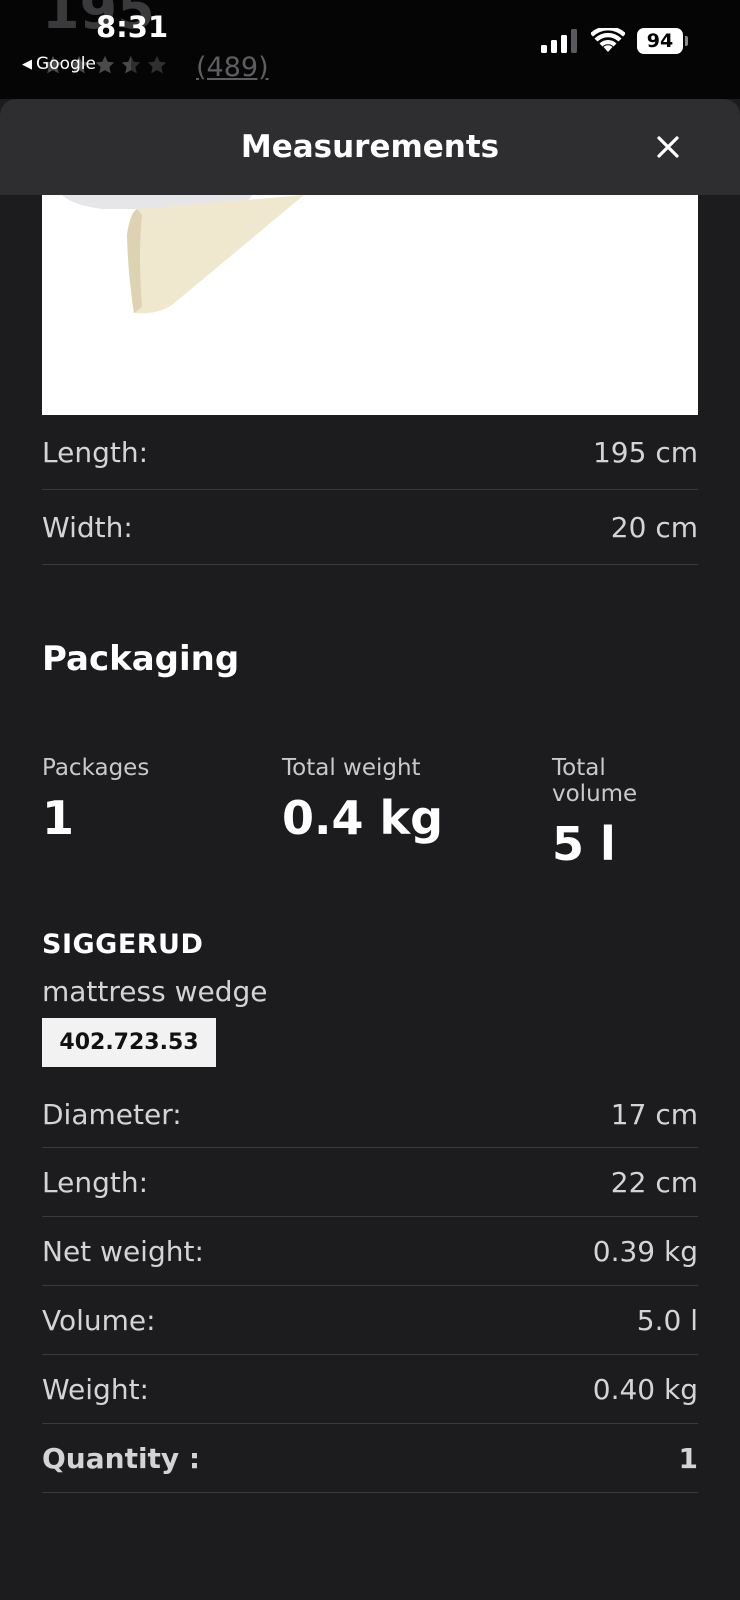 The height and width of the screenshot is (1600, 740). Describe the element at coordinates (132, 27) in the screenshot. I see `status-time: 8:31` at that location.